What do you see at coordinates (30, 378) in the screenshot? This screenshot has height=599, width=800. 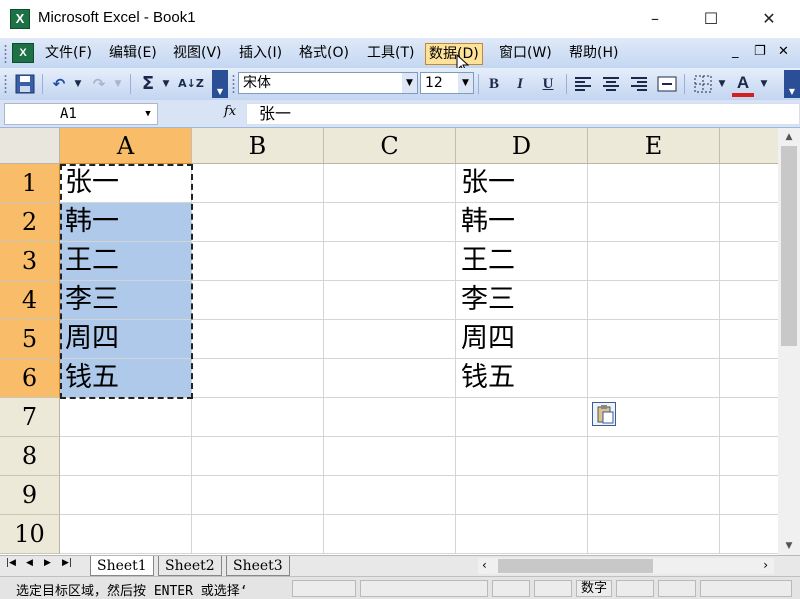 I see `row-header: 6` at bounding box center [30, 378].